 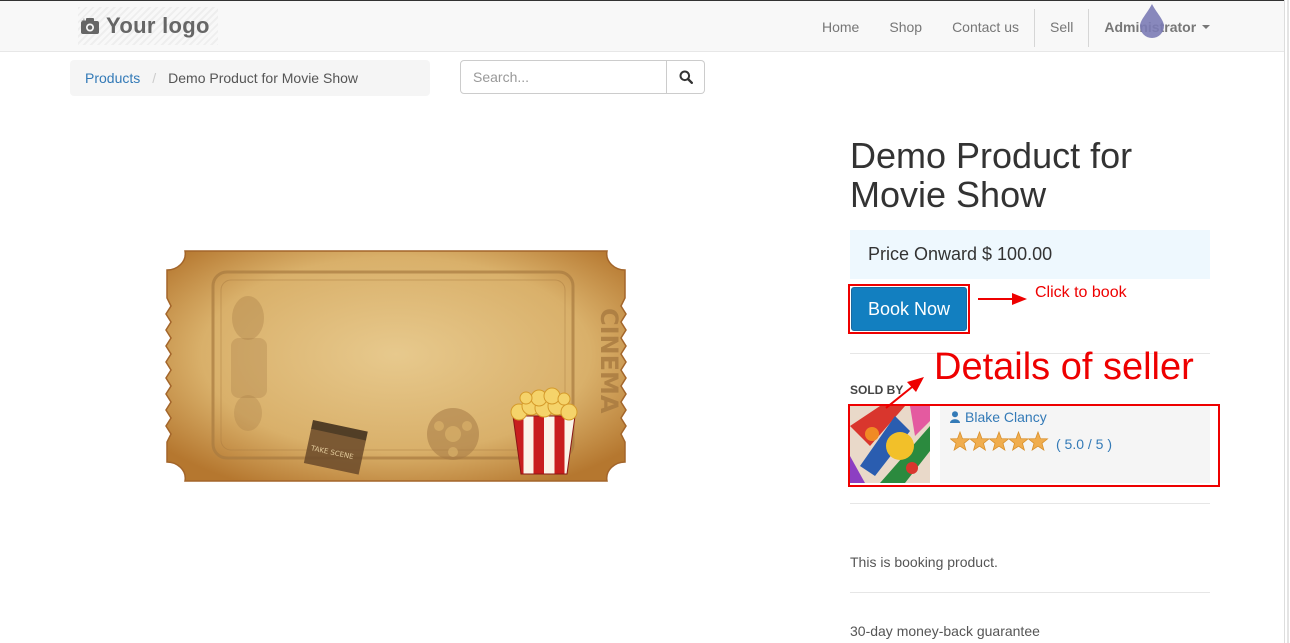 I want to click on book-now-button: Book Now, so click(x=909, y=309).